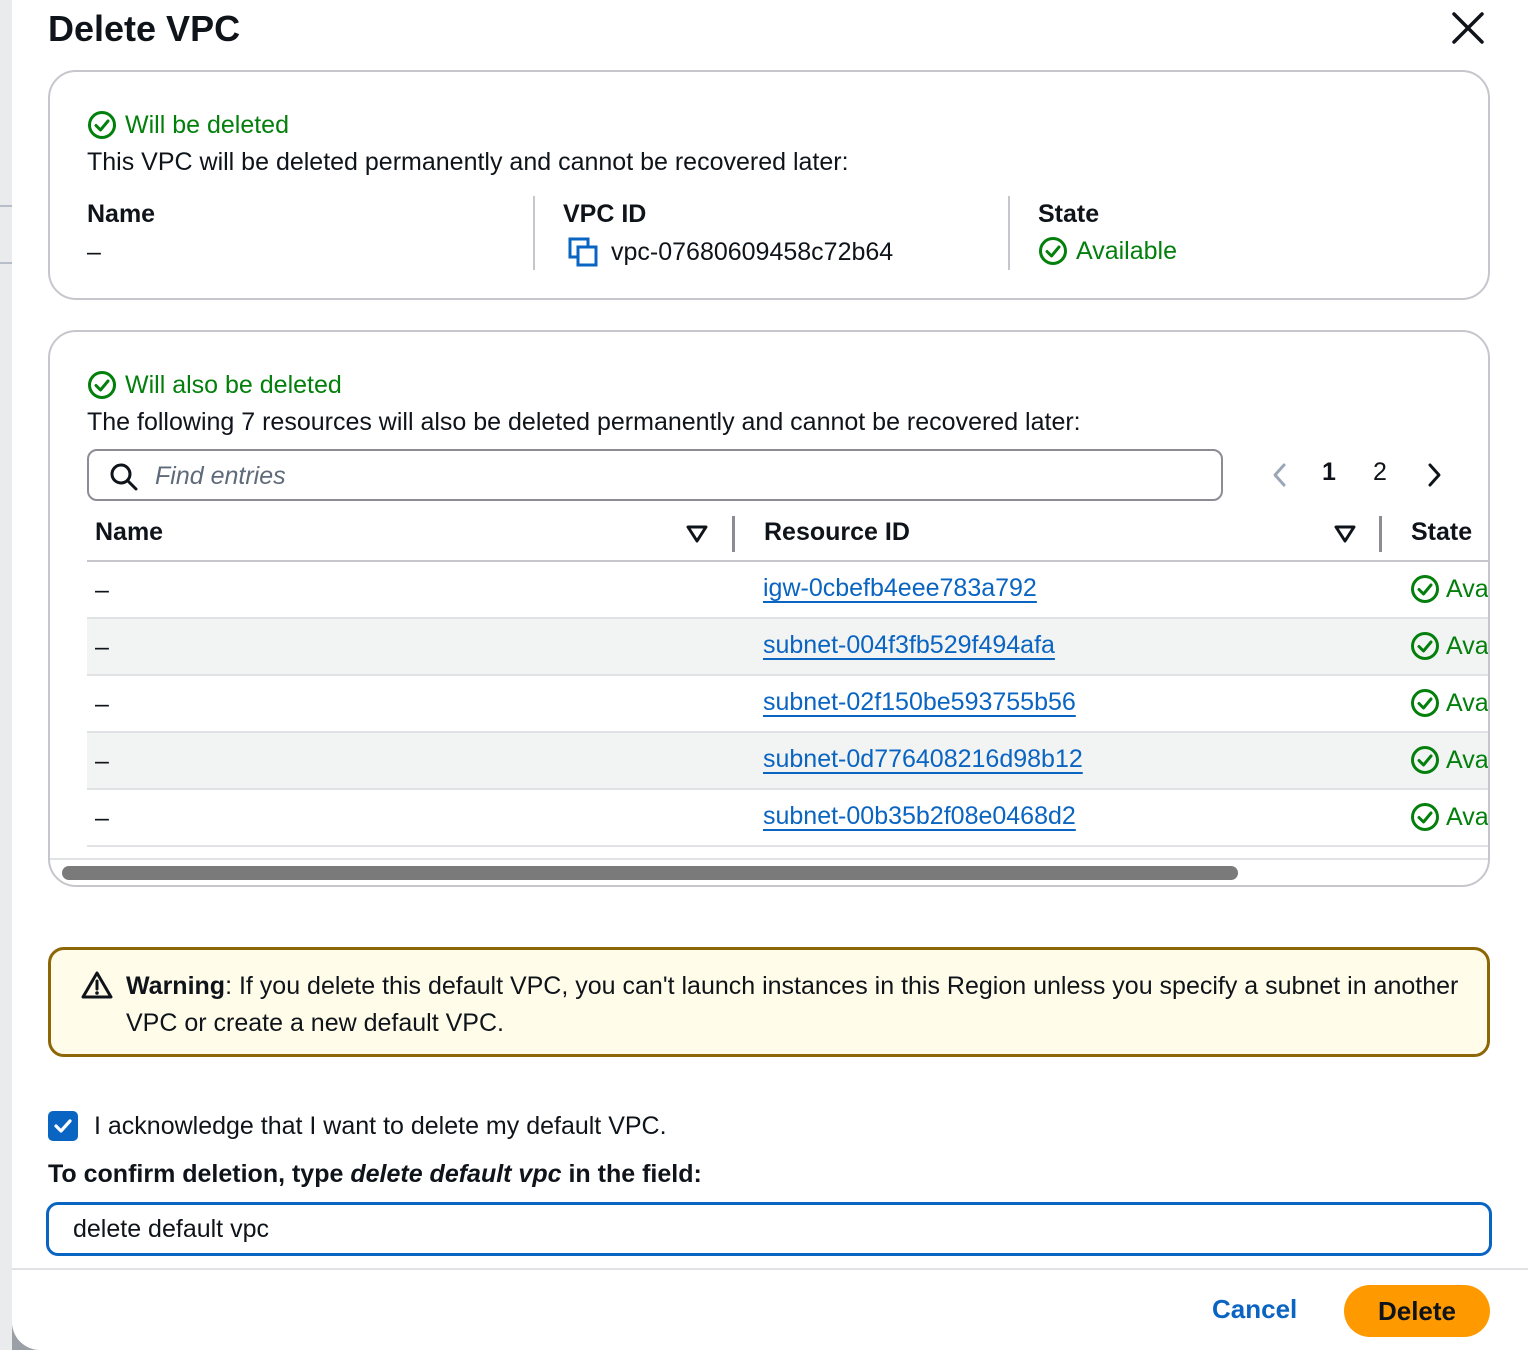  What do you see at coordinates (605, 214) in the screenshot?
I see `vpc-id-label: VPC ID` at bounding box center [605, 214].